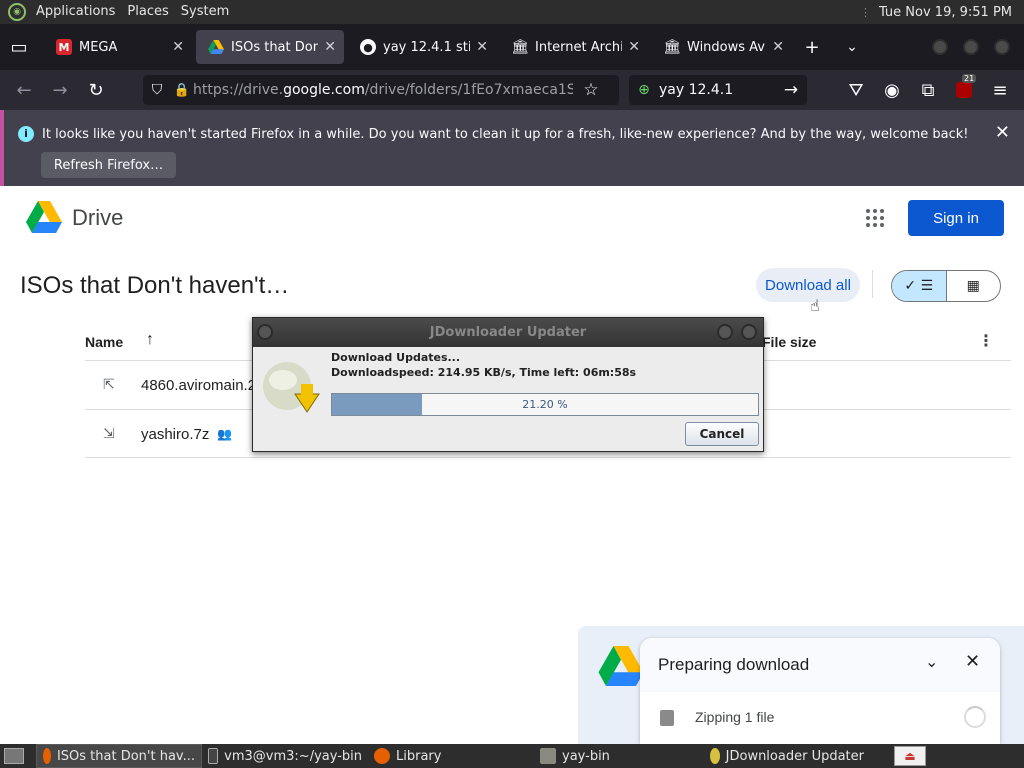  What do you see at coordinates (427, 47) in the screenshot?
I see `tab-label: yay 12.4.1 still fails` at bounding box center [427, 47].